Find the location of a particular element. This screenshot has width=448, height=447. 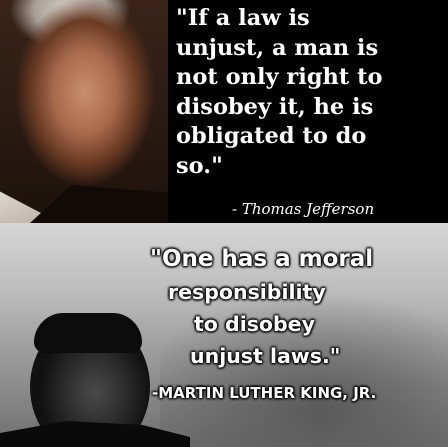

quote-line: responsibility is located at coordinates (247, 292).